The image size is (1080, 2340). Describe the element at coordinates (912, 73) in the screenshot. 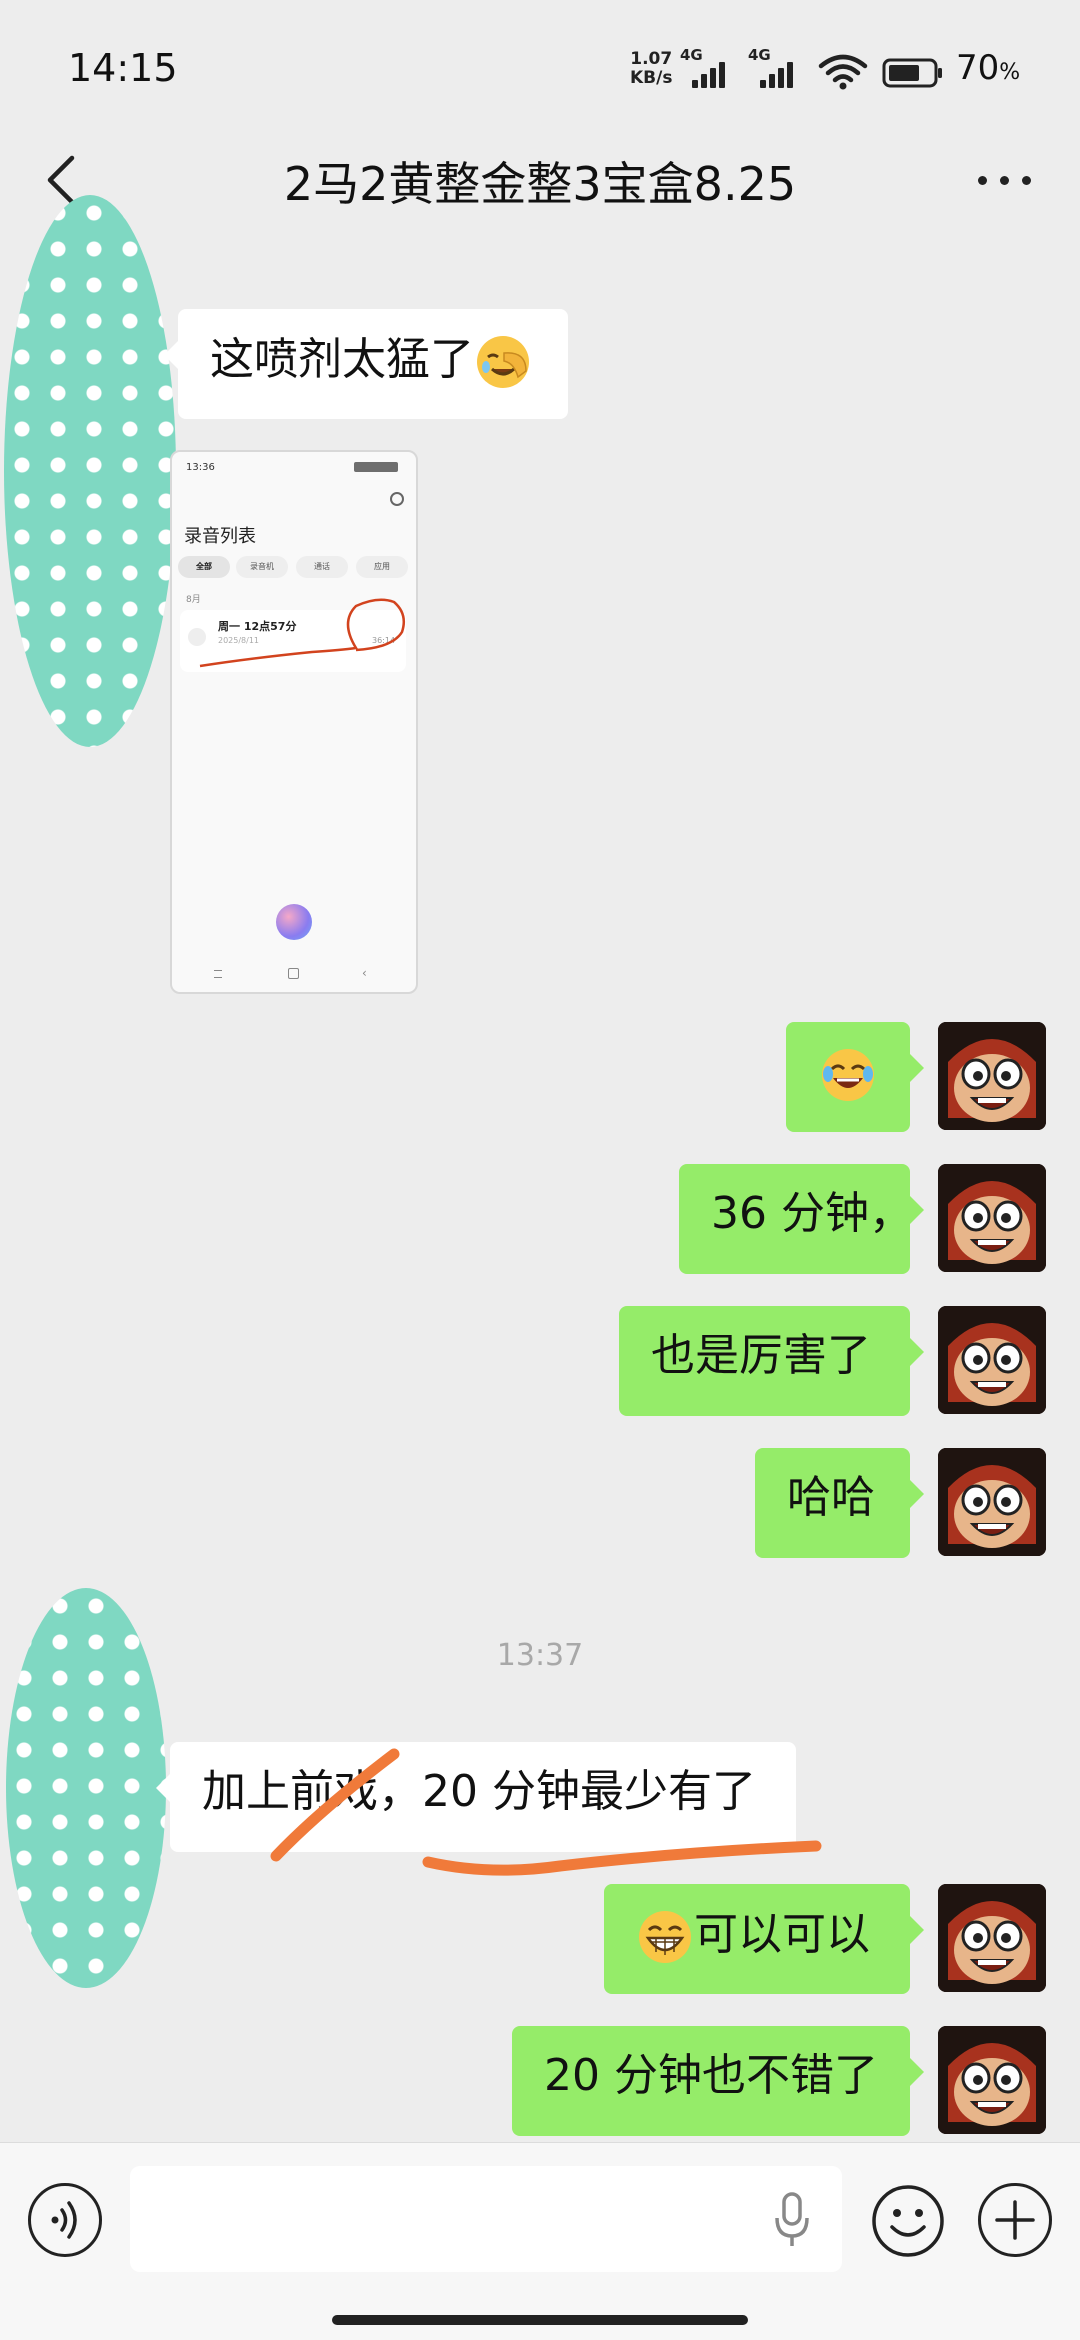

I see `battery-icon` at that location.